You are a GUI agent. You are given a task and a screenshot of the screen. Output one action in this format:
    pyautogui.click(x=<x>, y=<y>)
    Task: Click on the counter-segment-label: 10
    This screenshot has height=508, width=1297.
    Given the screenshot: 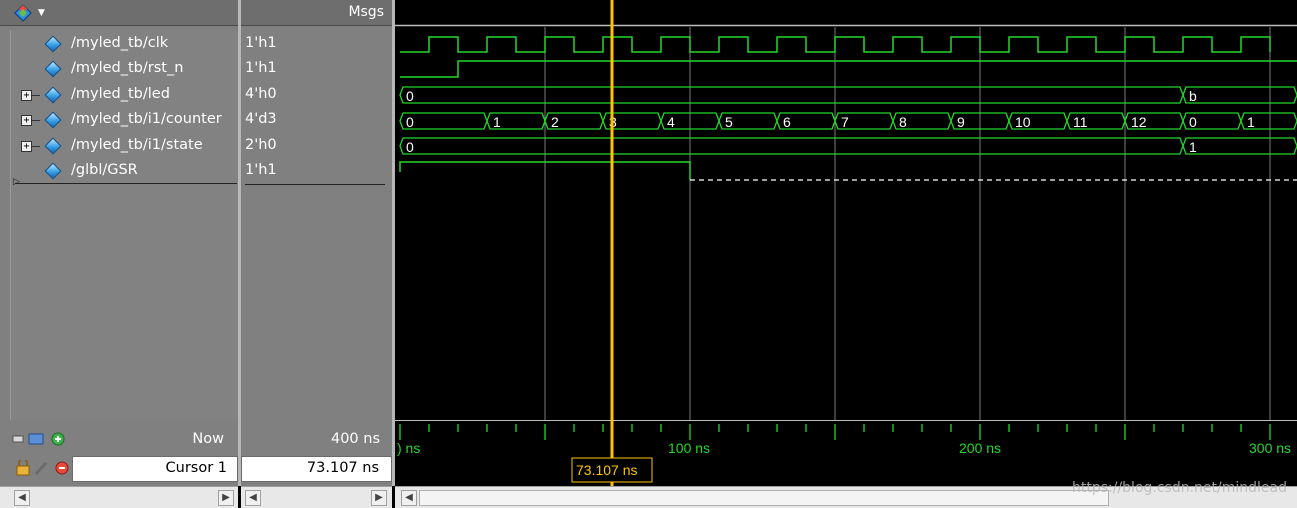 What is the action you would take?
    pyautogui.click(x=1023, y=122)
    